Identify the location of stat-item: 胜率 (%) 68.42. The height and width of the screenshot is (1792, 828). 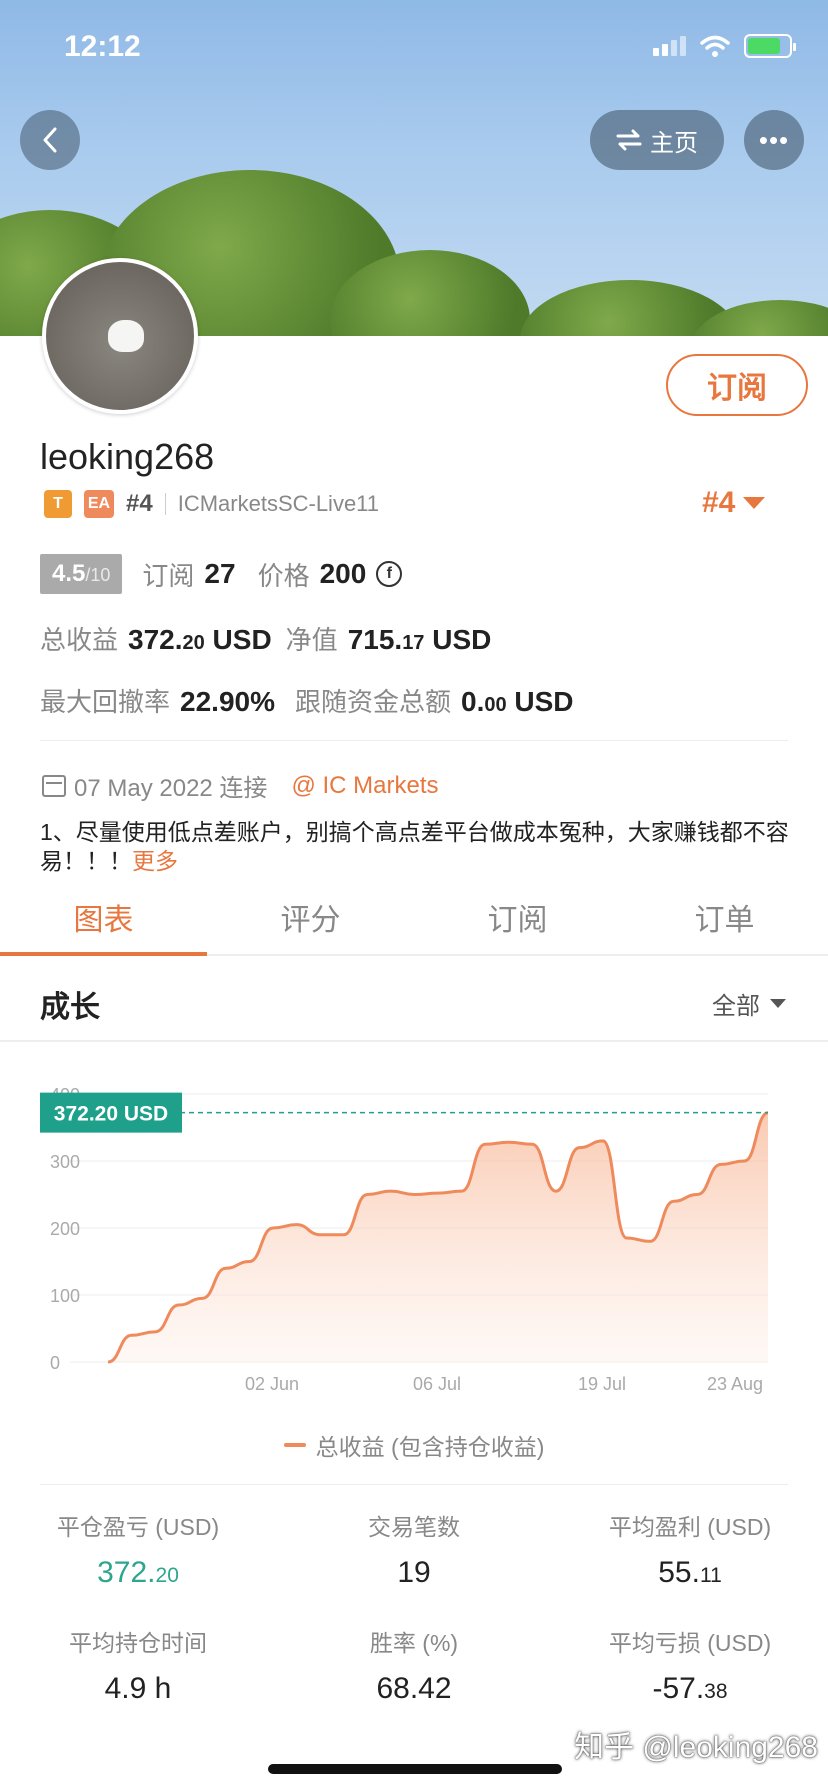
(414, 1665).